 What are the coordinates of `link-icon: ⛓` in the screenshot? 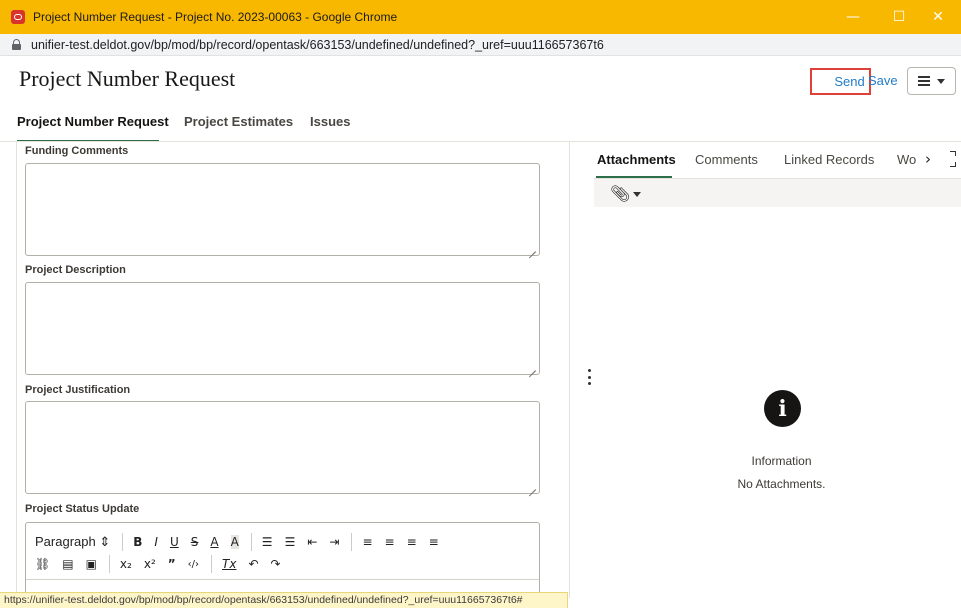 It's located at (42, 564).